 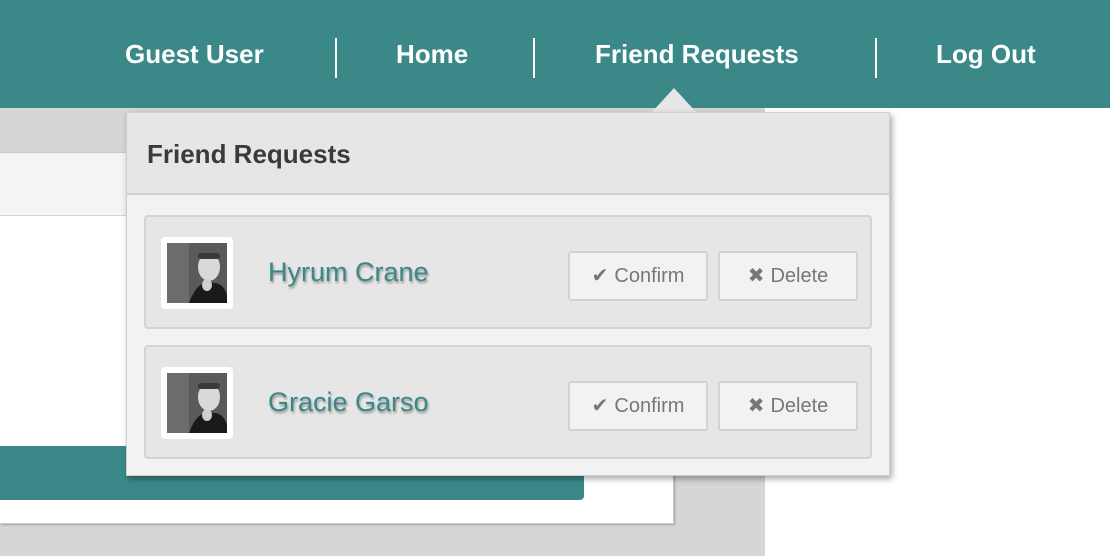 I want to click on requester-name: Hyrum Crane, so click(x=348, y=272).